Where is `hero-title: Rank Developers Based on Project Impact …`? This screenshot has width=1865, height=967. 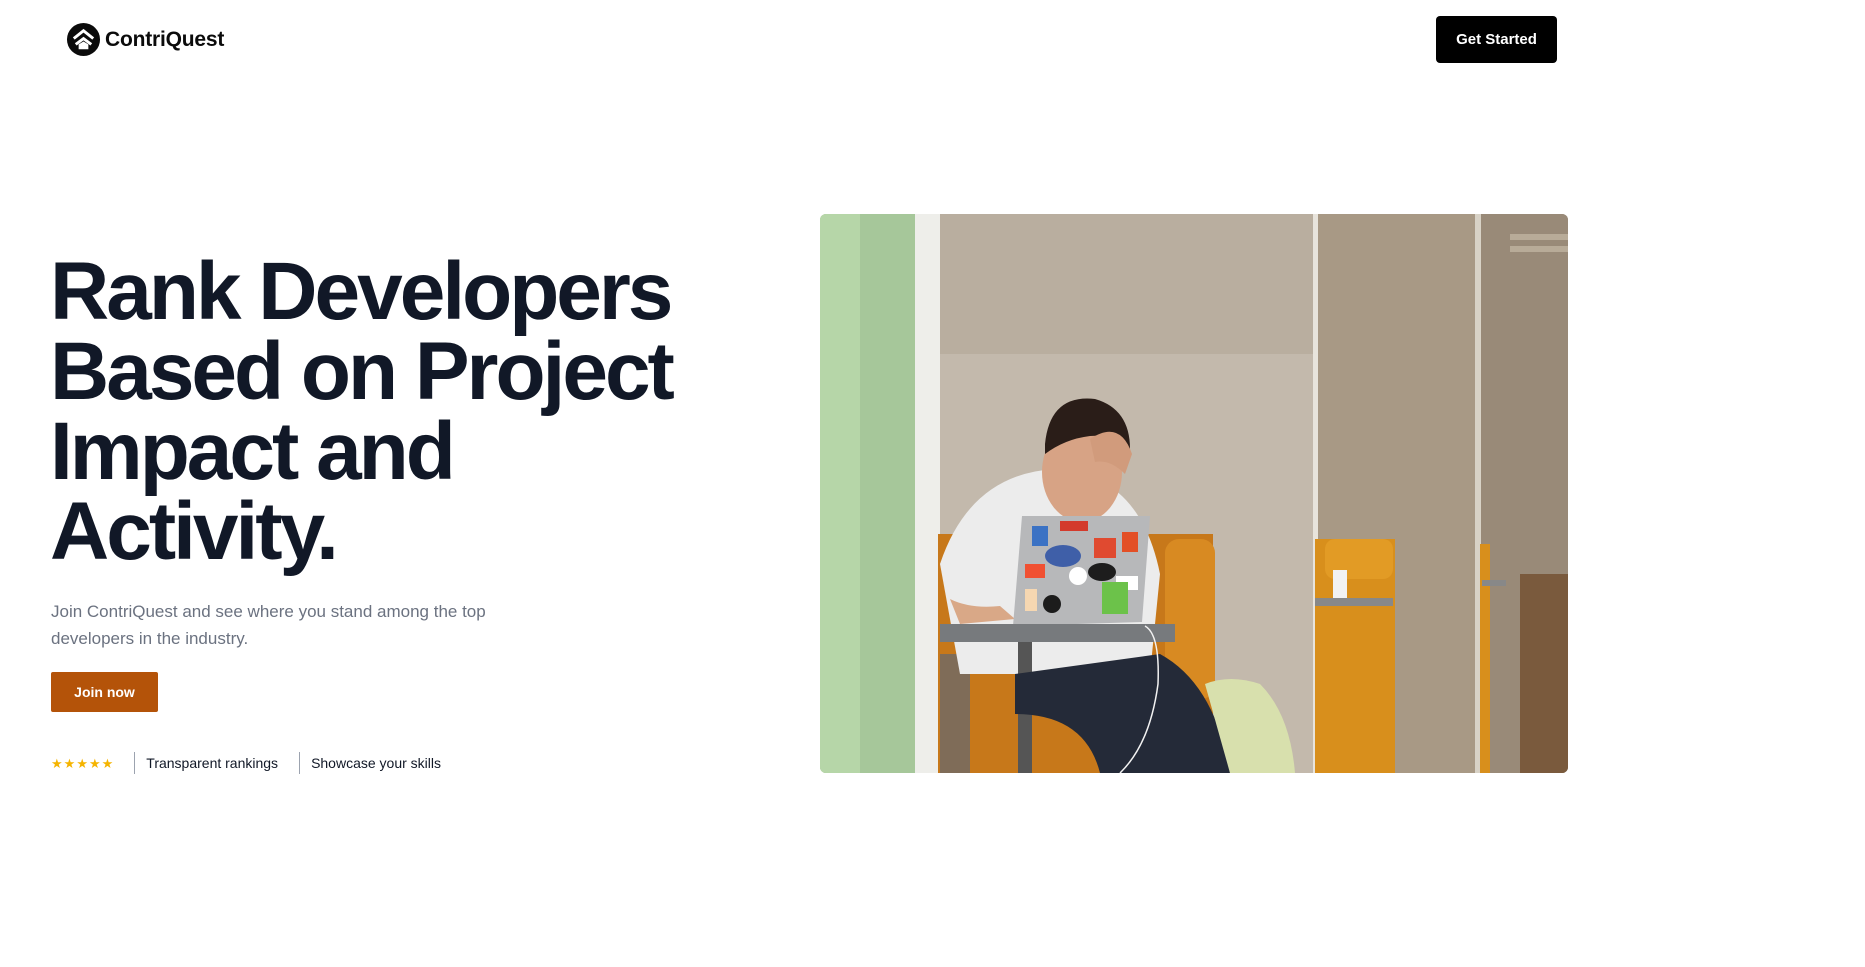 hero-title: Rank Developers Based on Project Impact … is located at coordinates (410, 411).